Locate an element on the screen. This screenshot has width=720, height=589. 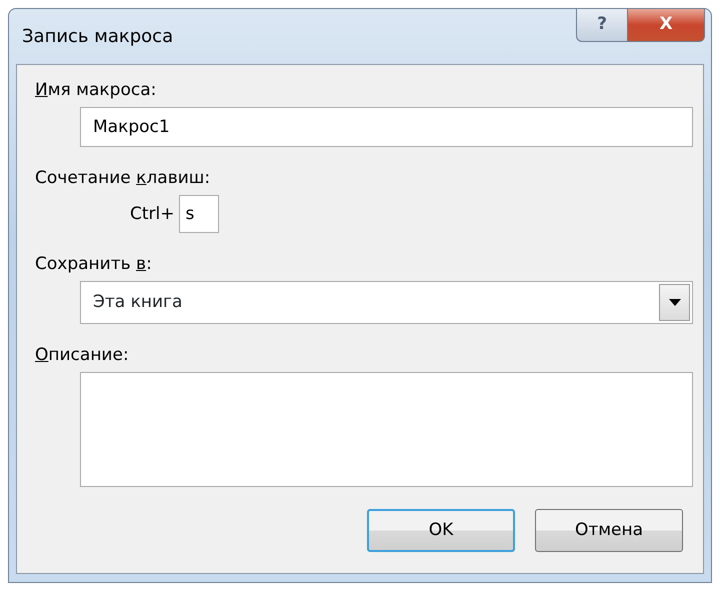
dialog-button: OK is located at coordinates (441, 530).